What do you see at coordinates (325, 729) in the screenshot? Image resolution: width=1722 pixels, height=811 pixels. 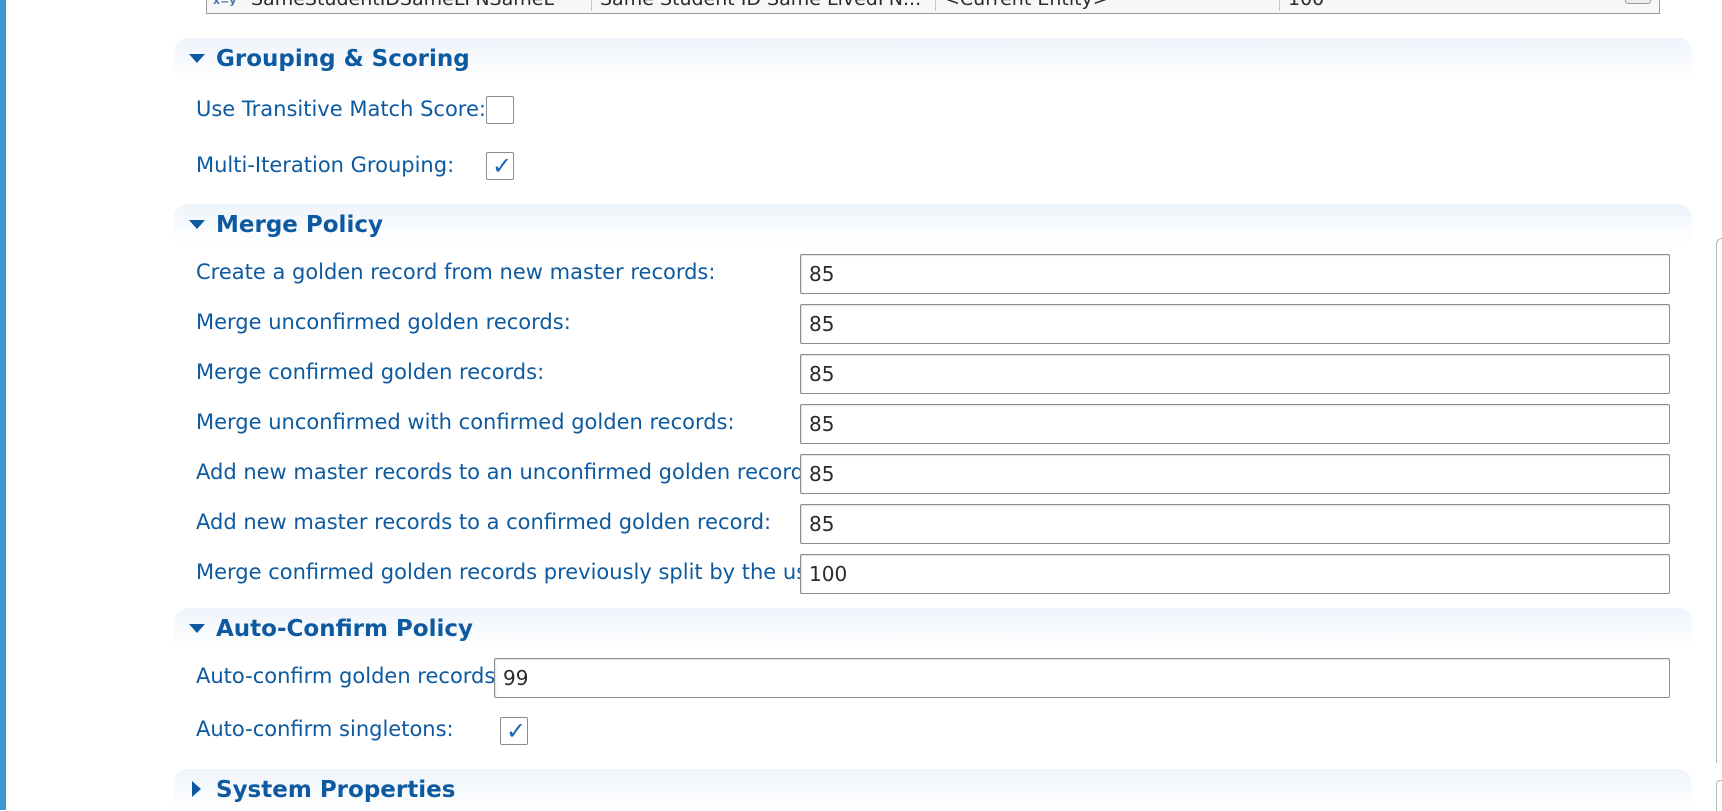 I see `auto-confirm-singletons-label: Auto-confirm singletons:` at bounding box center [325, 729].